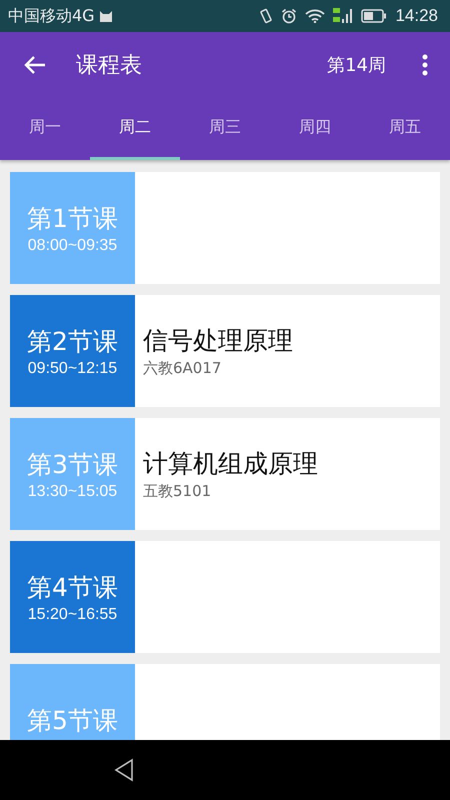 The image size is (450, 800). Describe the element at coordinates (72, 342) in the screenshot. I see `period-name: 第2节课` at that location.